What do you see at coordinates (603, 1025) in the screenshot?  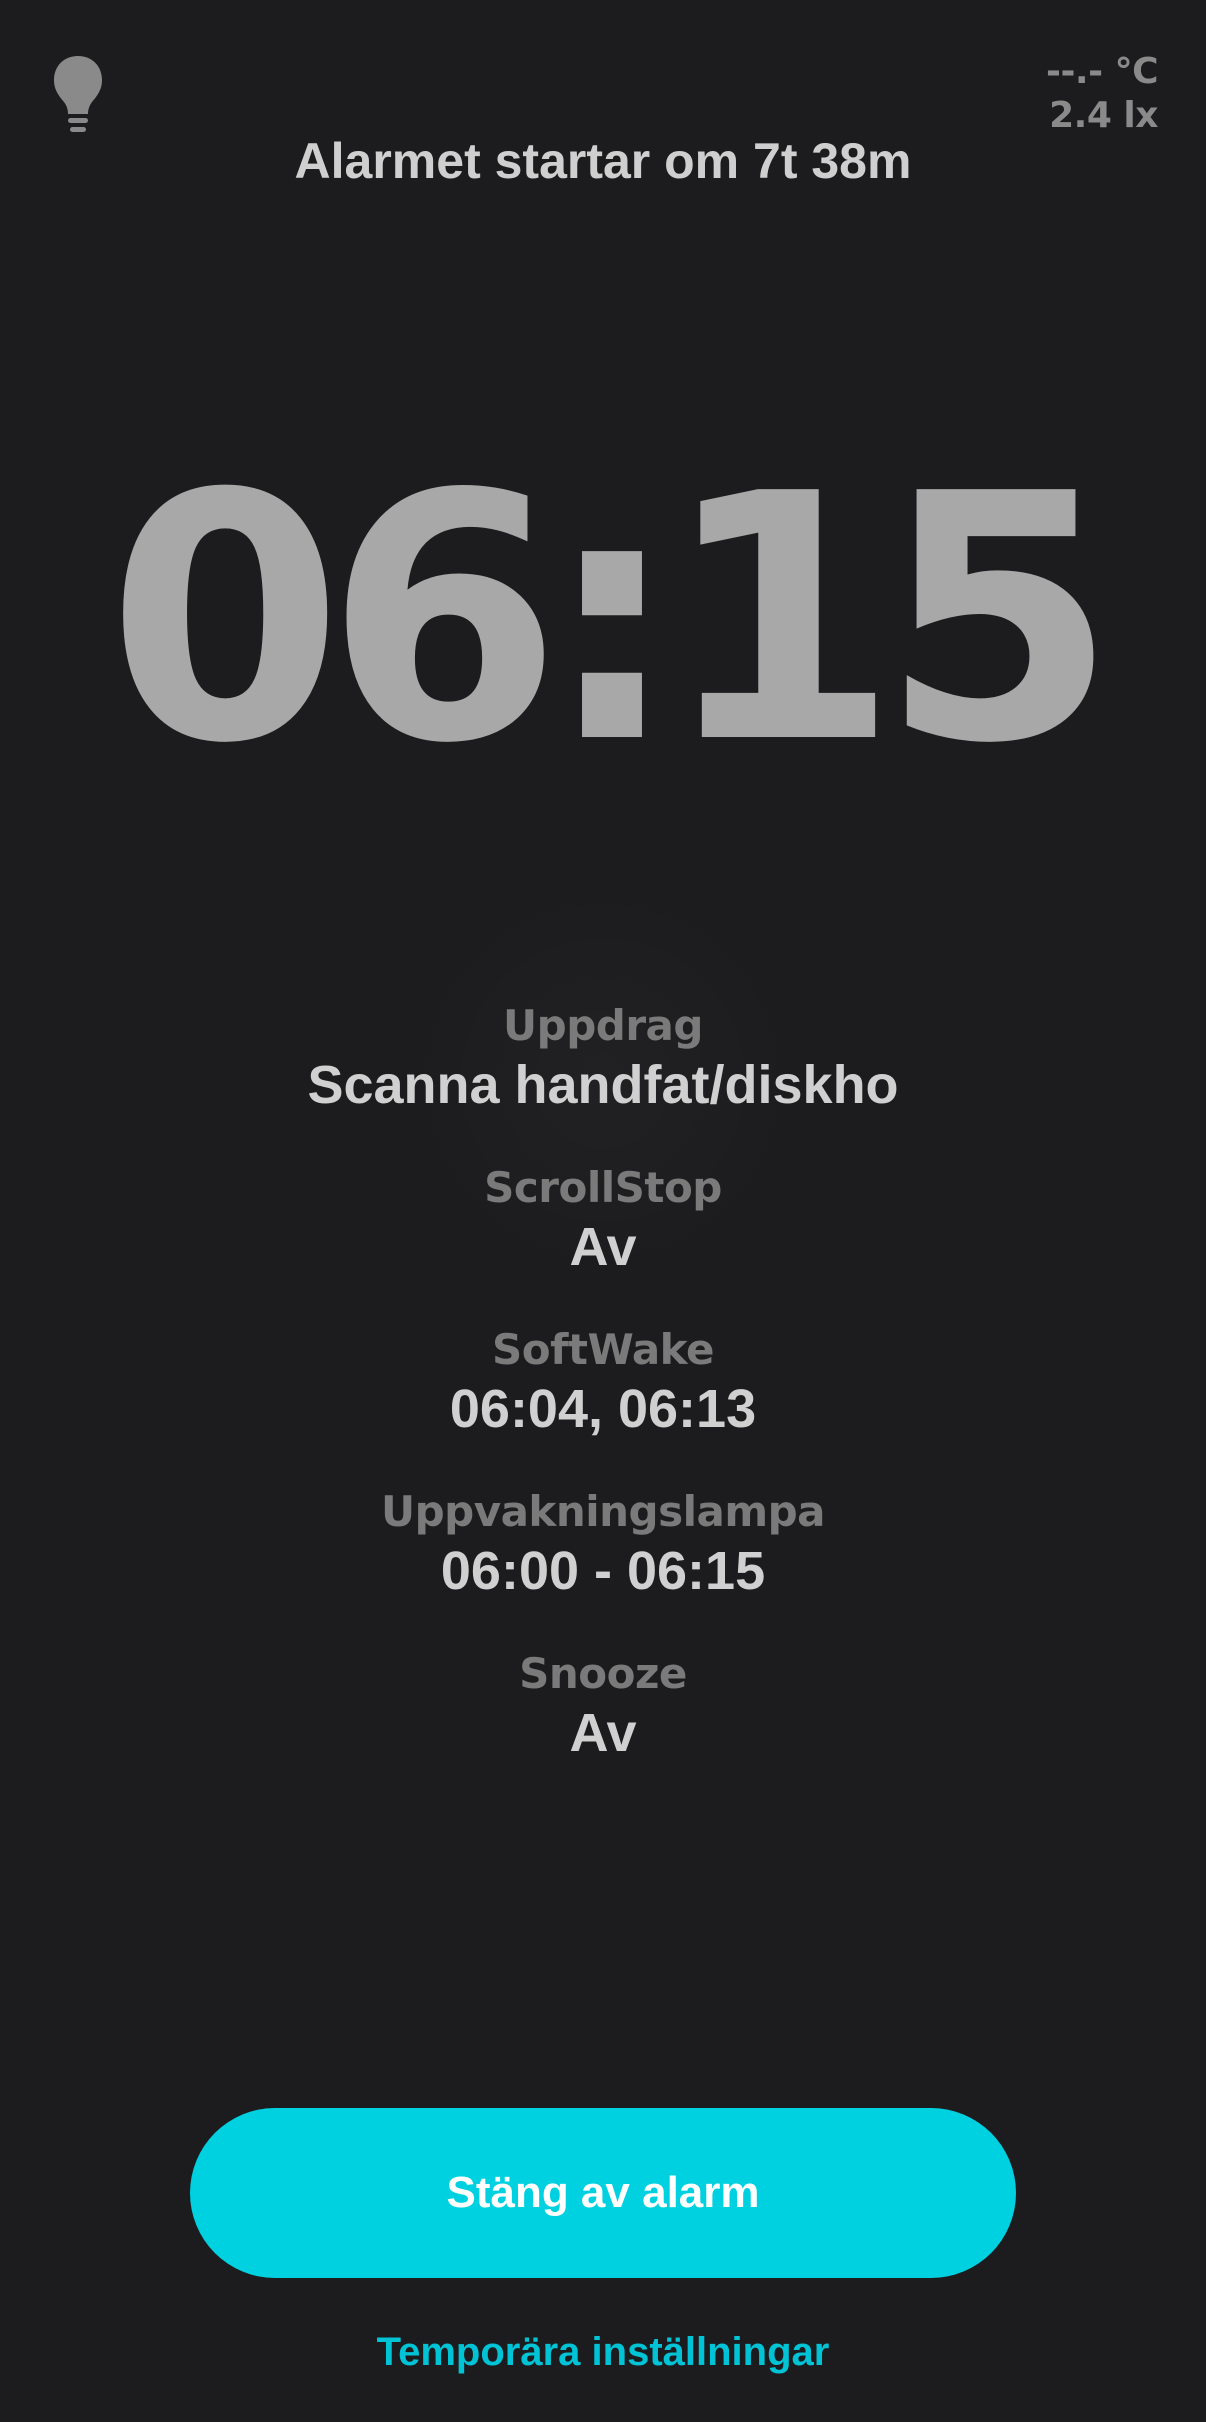 I see `detail-label: Uppdrag` at bounding box center [603, 1025].